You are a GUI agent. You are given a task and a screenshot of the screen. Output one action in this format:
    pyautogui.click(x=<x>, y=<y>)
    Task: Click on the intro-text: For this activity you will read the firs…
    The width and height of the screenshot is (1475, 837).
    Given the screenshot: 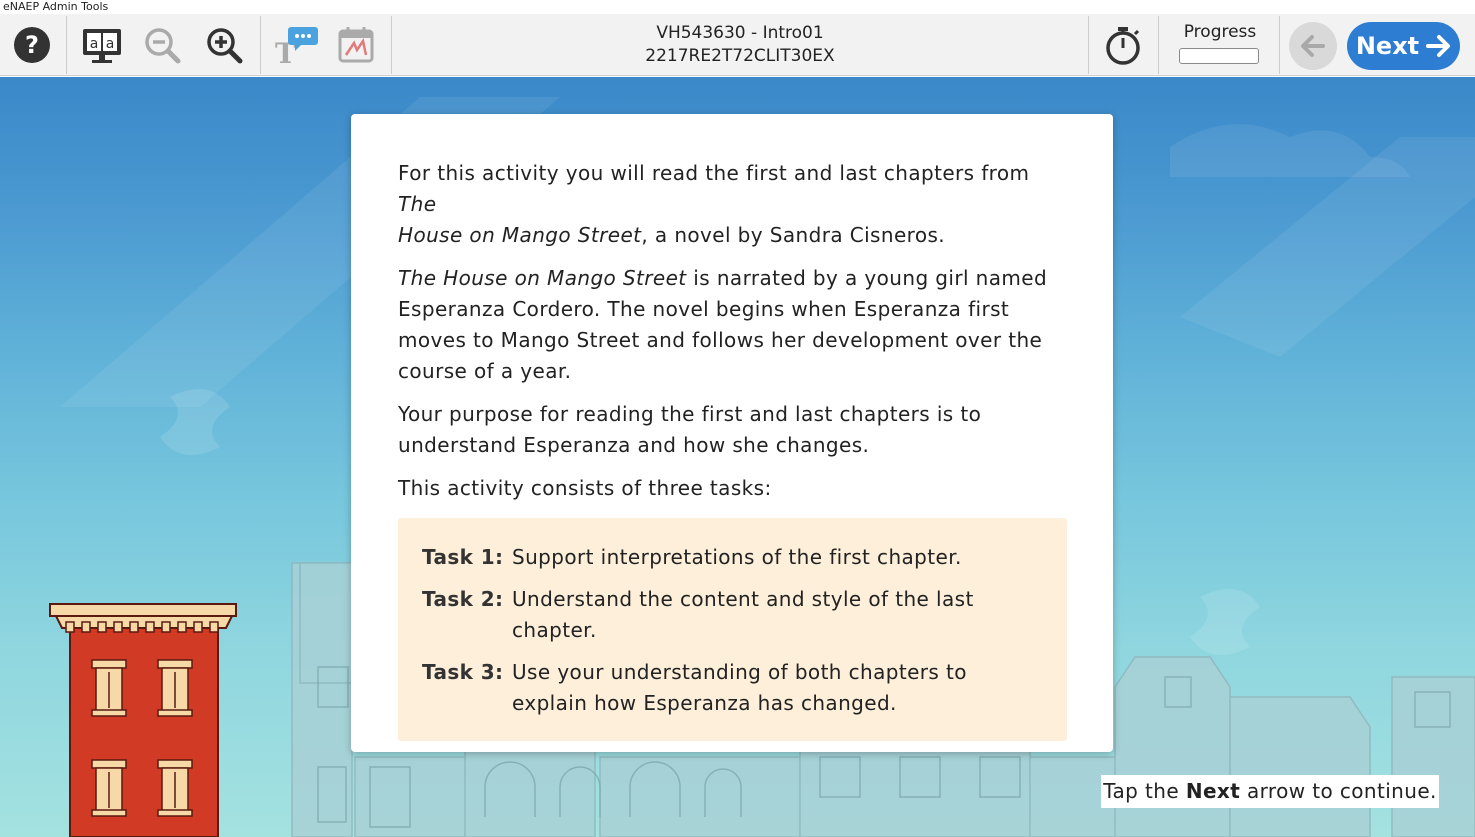 What is the action you would take?
    pyautogui.click(x=714, y=173)
    